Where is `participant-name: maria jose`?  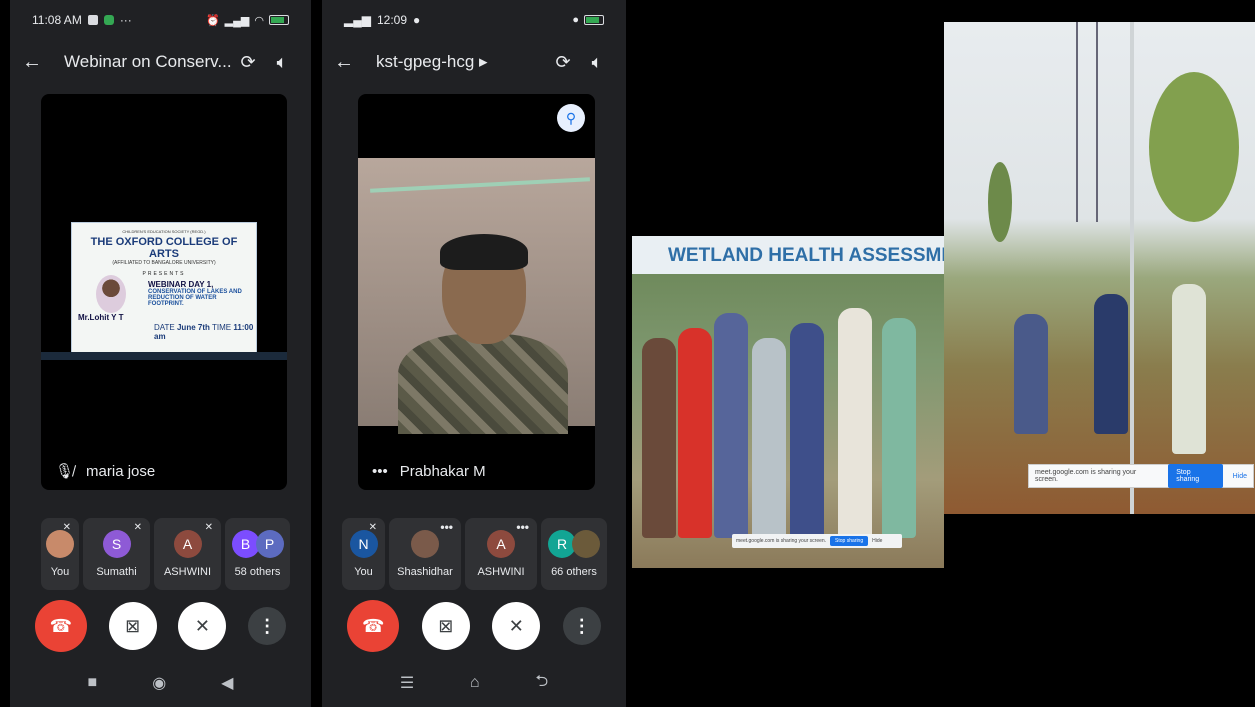
participant-name: maria jose is located at coordinates (121, 471).